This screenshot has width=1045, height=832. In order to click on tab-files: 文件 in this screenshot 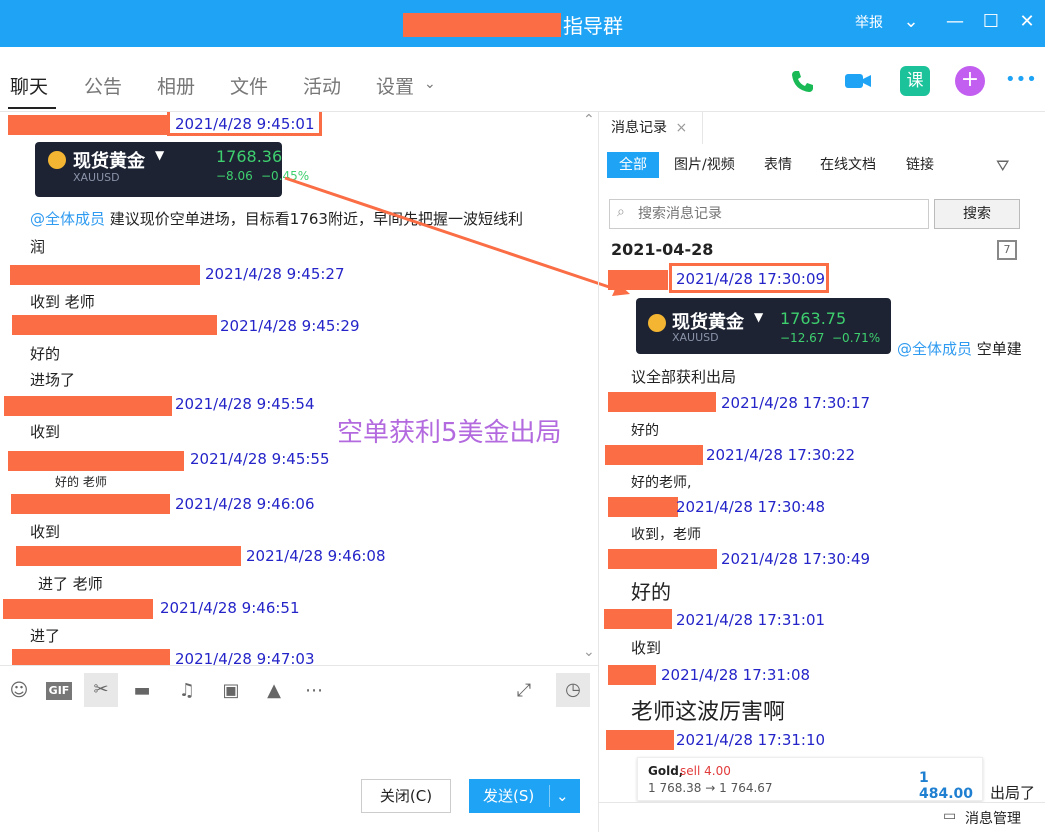, I will do `click(249, 85)`.